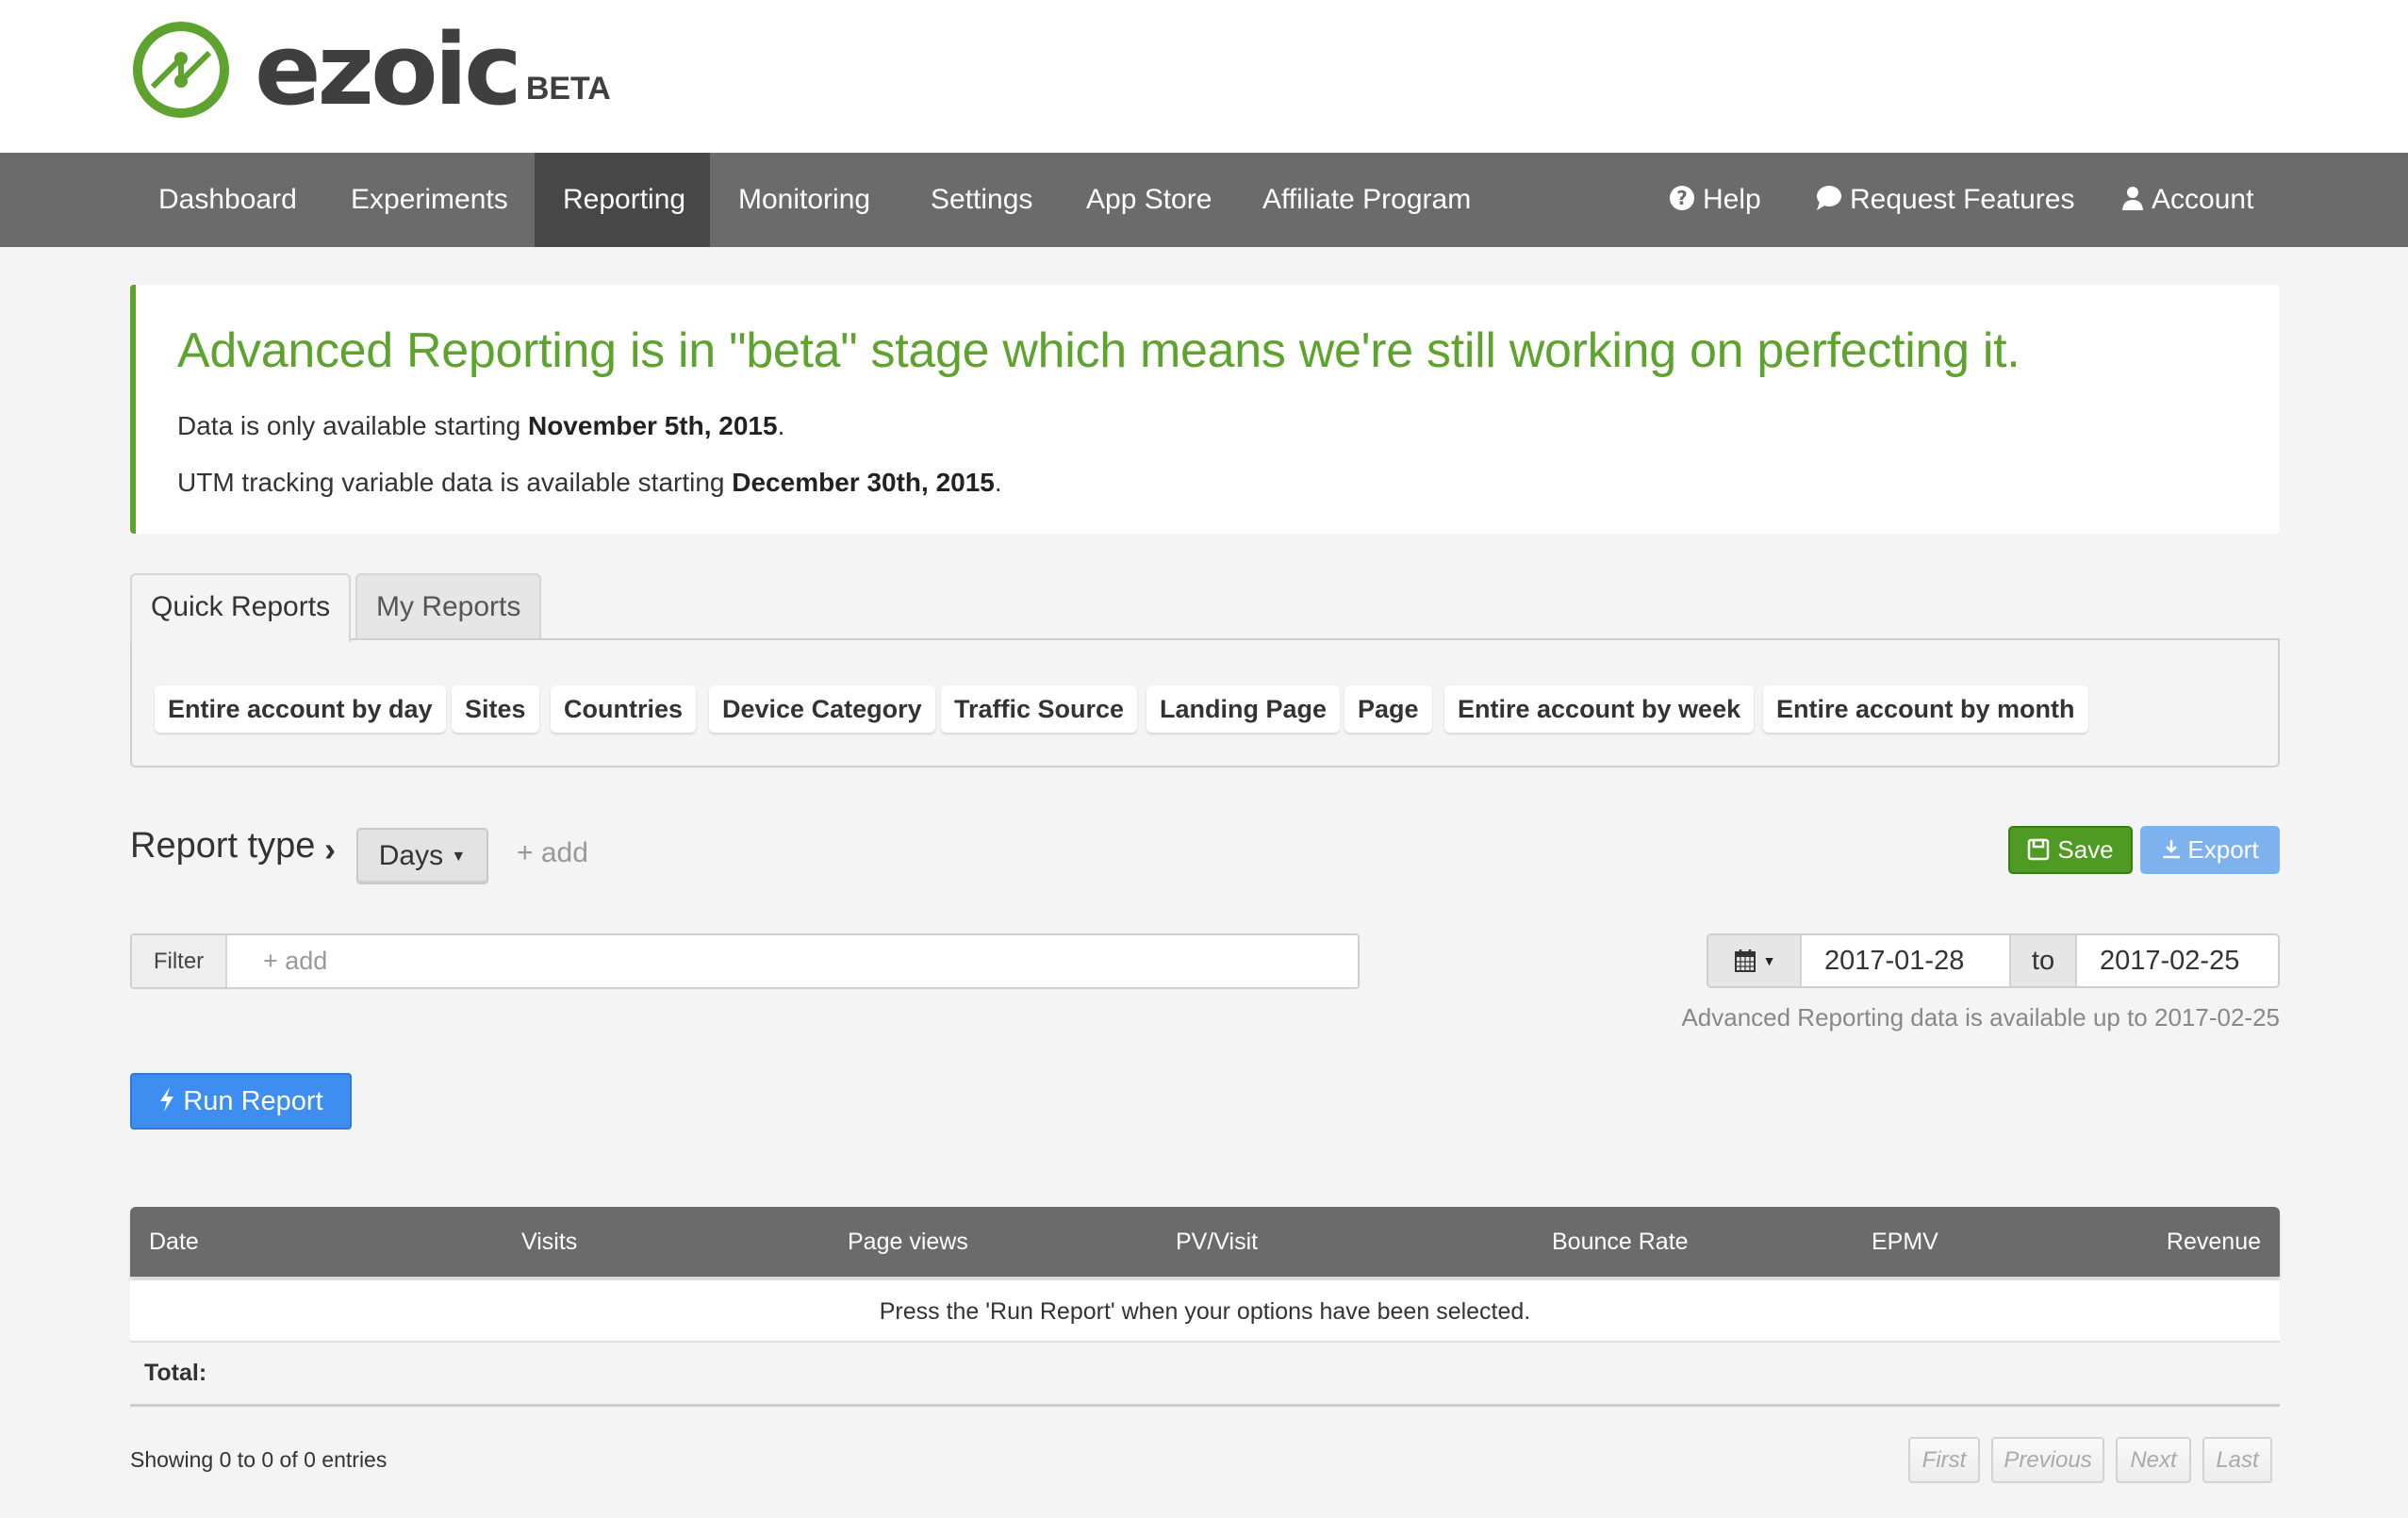 The height and width of the screenshot is (1518, 2408). What do you see at coordinates (2047, 1460) in the screenshot?
I see `pagination-previous-button: Previous` at bounding box center [2047, 1460].